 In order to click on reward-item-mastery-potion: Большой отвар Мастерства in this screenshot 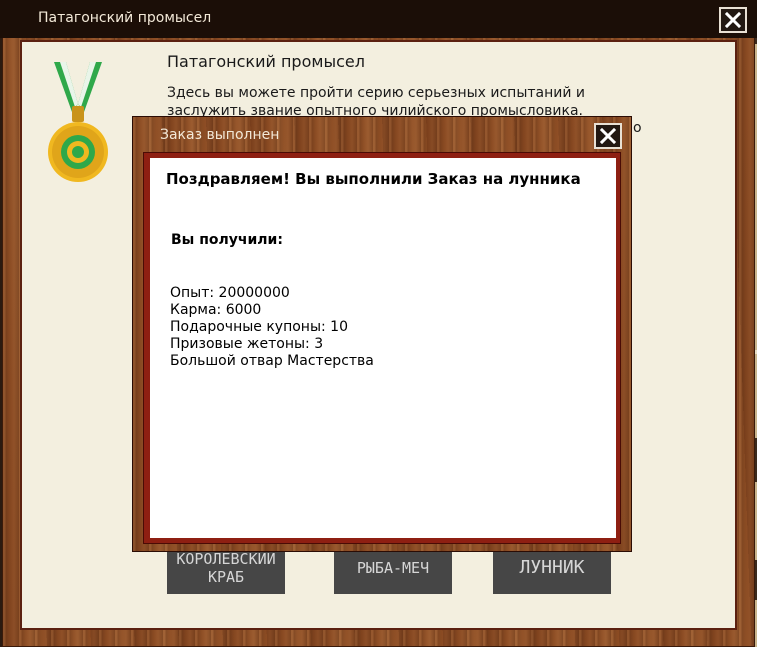, I will do `click(272, 361)`.